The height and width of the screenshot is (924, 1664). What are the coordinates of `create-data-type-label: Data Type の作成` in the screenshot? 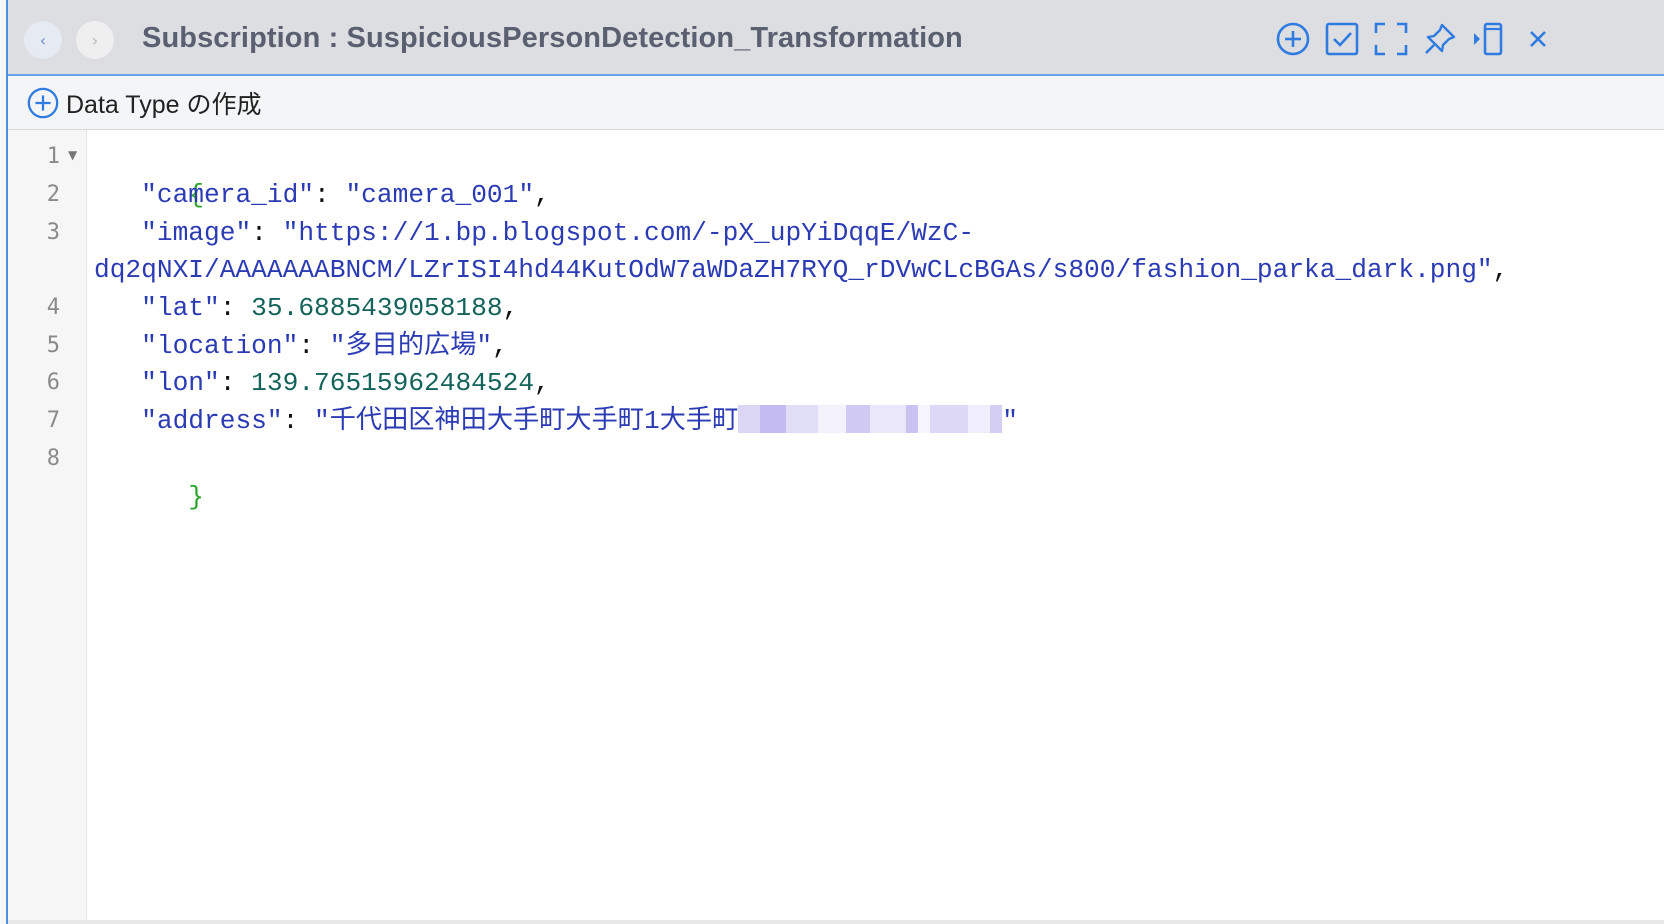 It's located at (164, 105).